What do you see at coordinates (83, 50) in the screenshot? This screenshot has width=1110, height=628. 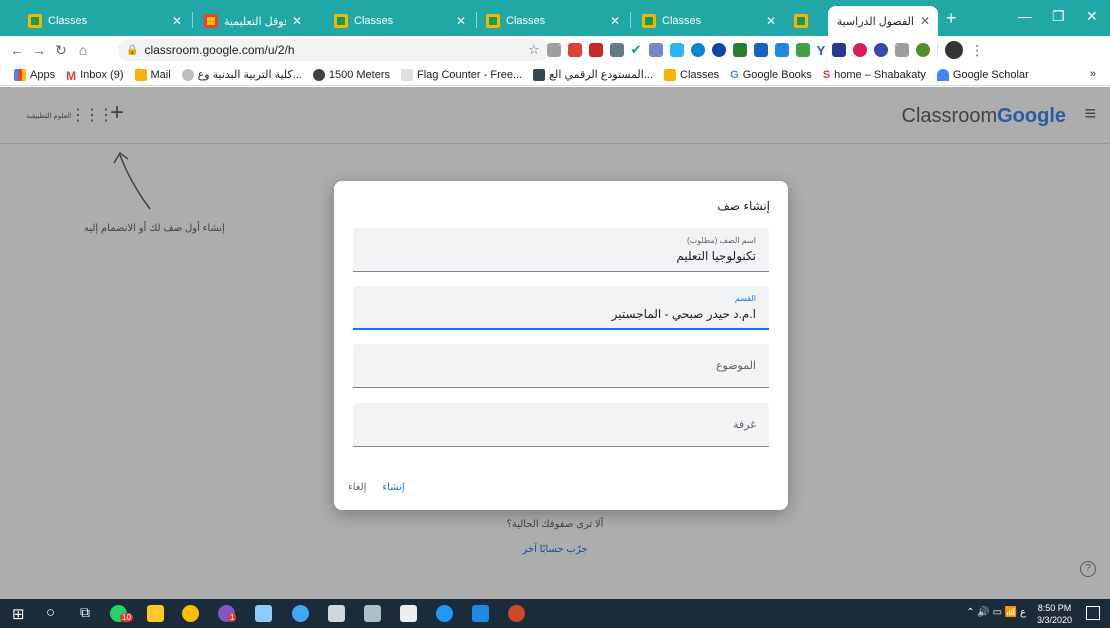 I see `home-icon: ⌂` at bounding box center [83, 50].